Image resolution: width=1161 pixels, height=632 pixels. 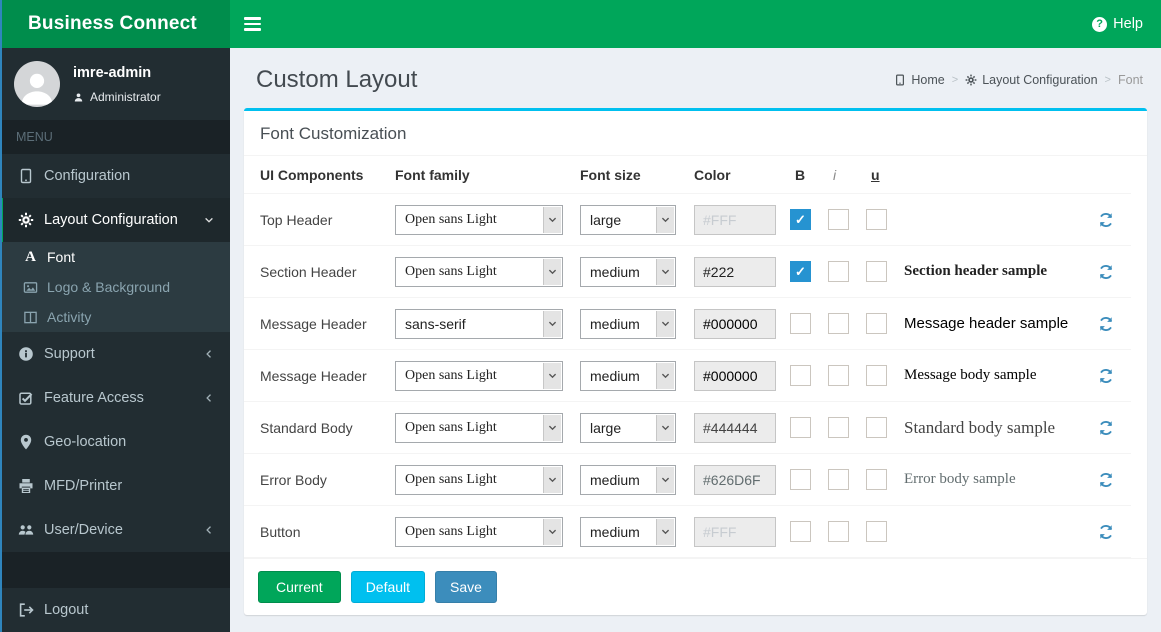 I want to click on font-icon: A, so click(x=30, y=256).